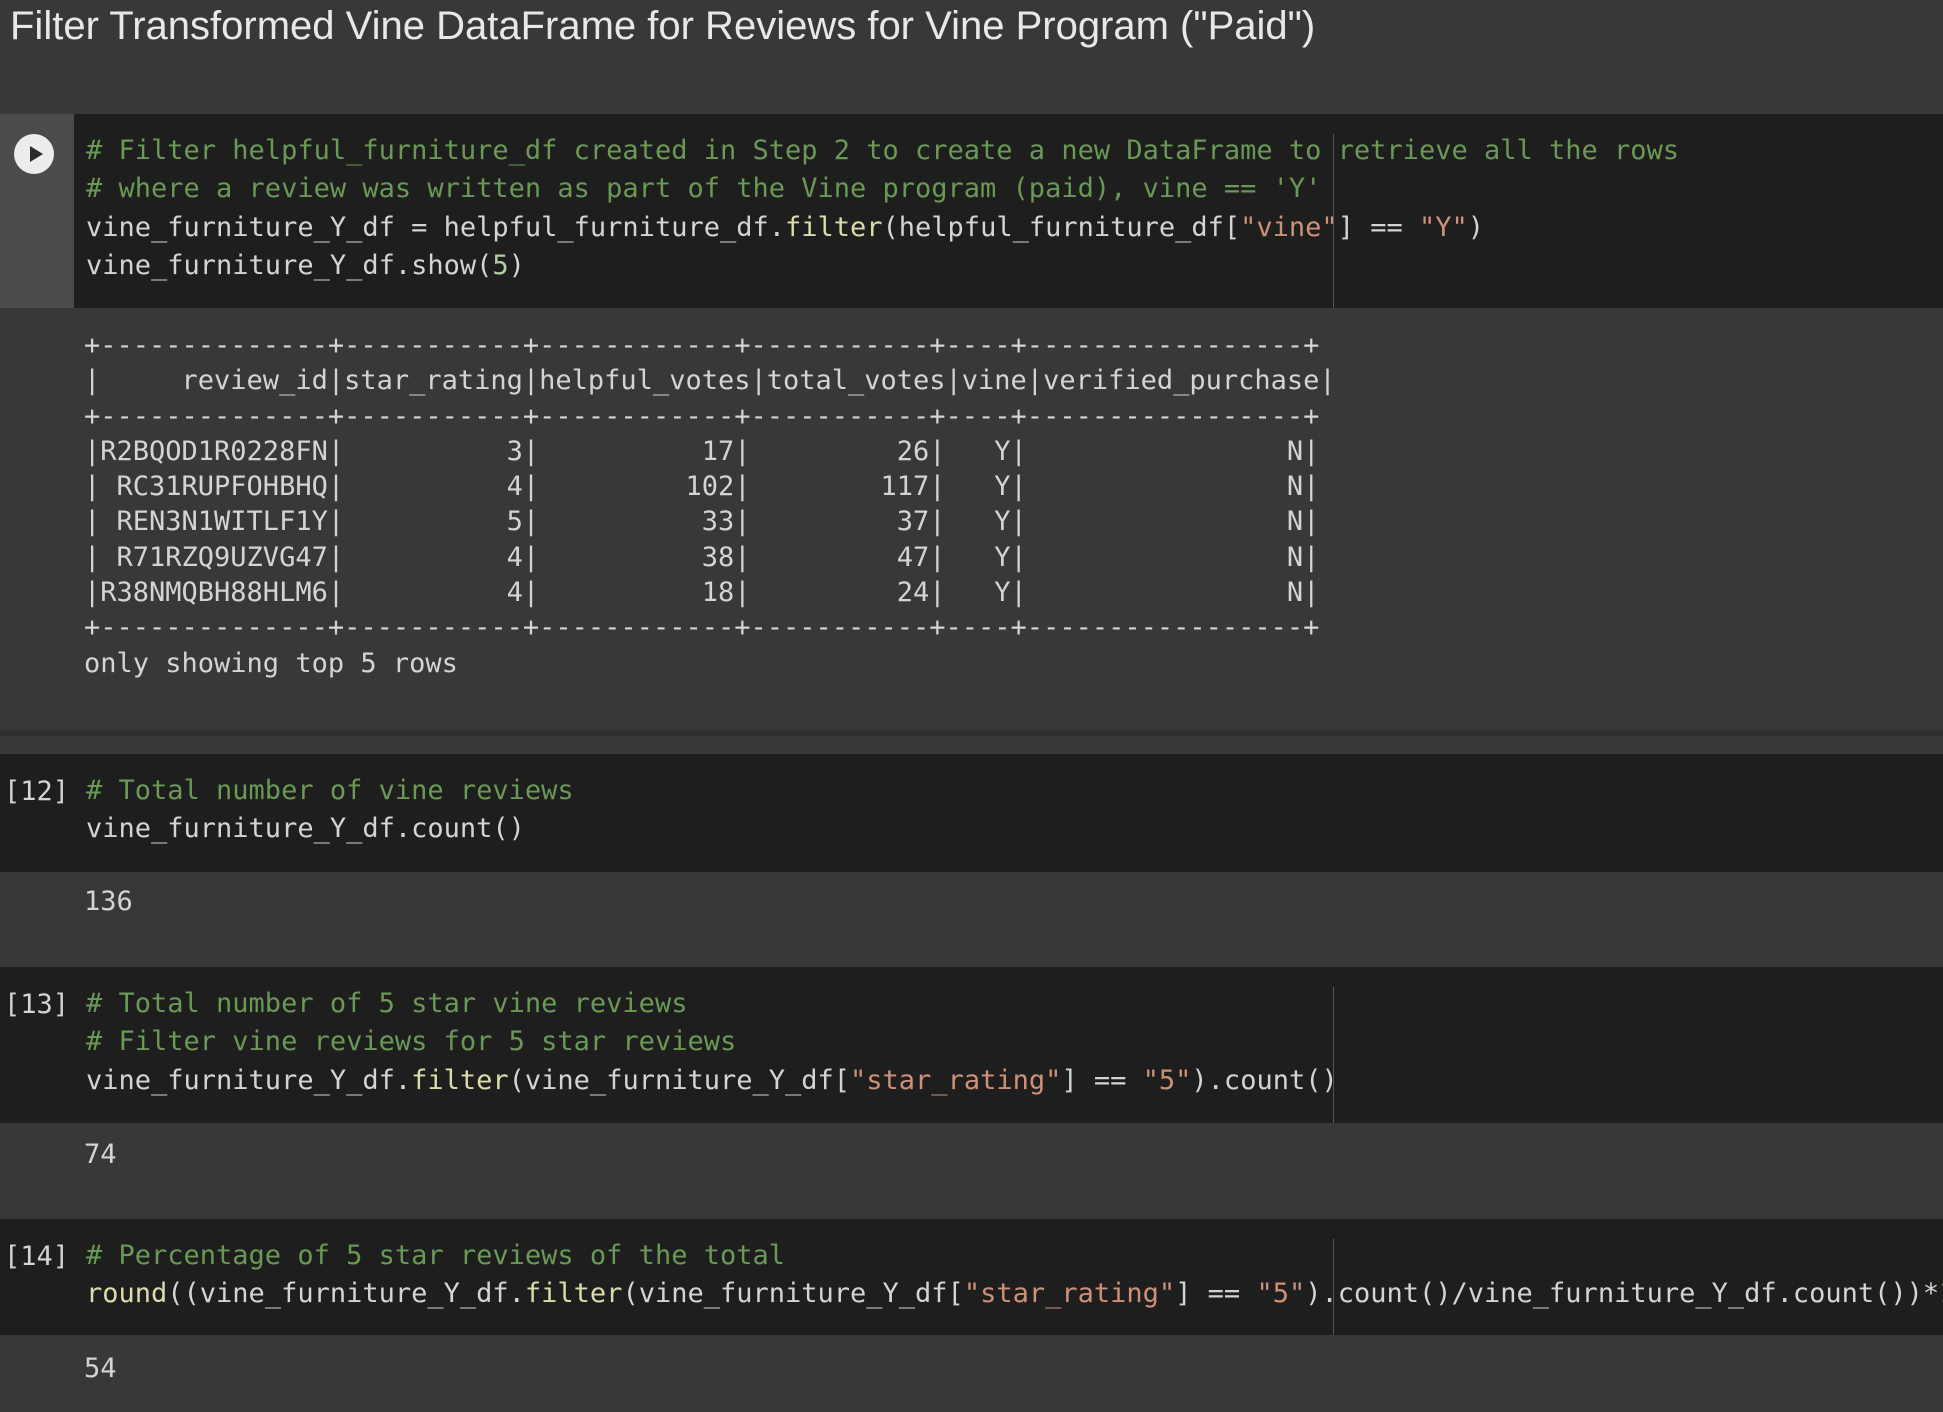 Image resolution: width=1943 pixels, height=1412 pixels. What do you see at coordinates (702, 487) in the screenshot?
I see `table-row: | RC31RUPFOHBHQ| 4| 102| 117| Y| N|` at bounding box center [702, 487].